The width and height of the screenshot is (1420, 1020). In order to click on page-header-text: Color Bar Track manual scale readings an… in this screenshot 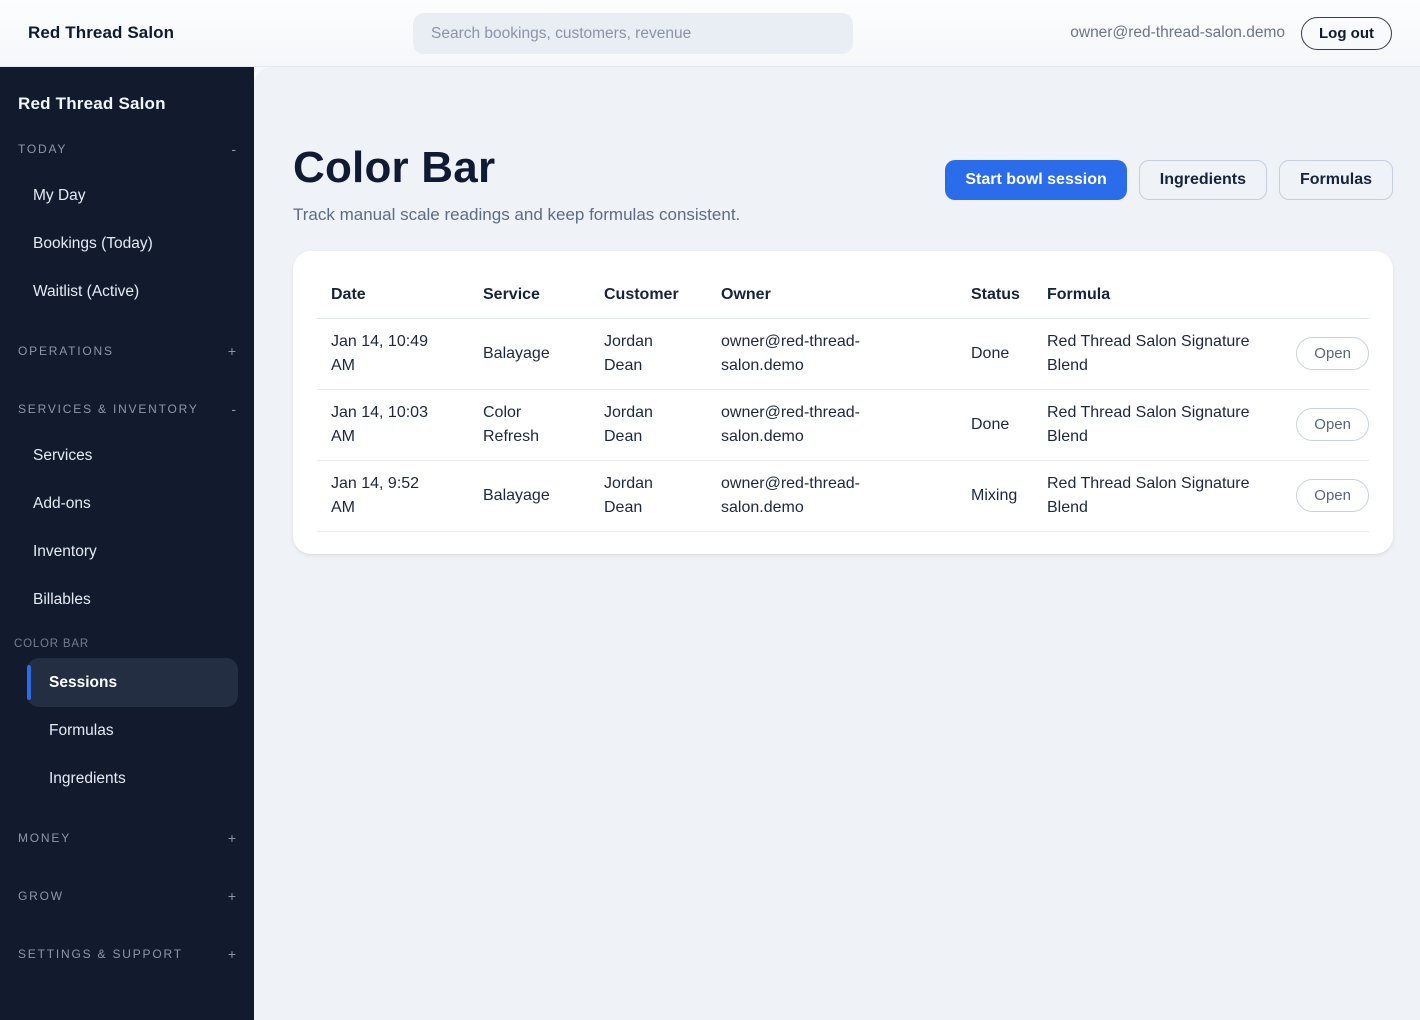, I will do `click(516, 183)`.